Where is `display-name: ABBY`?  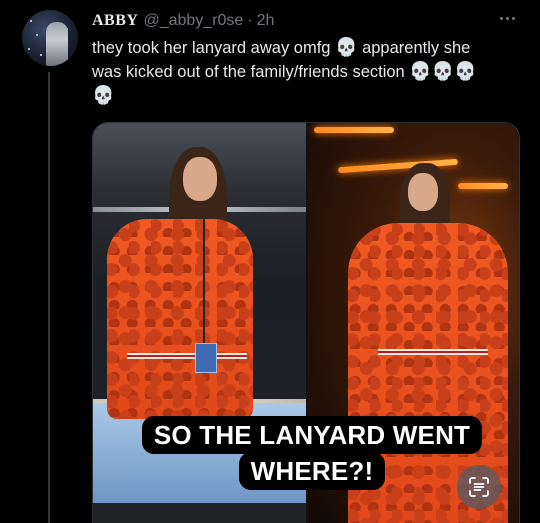
display-name: ABBY is located at coordinates (115, 21).